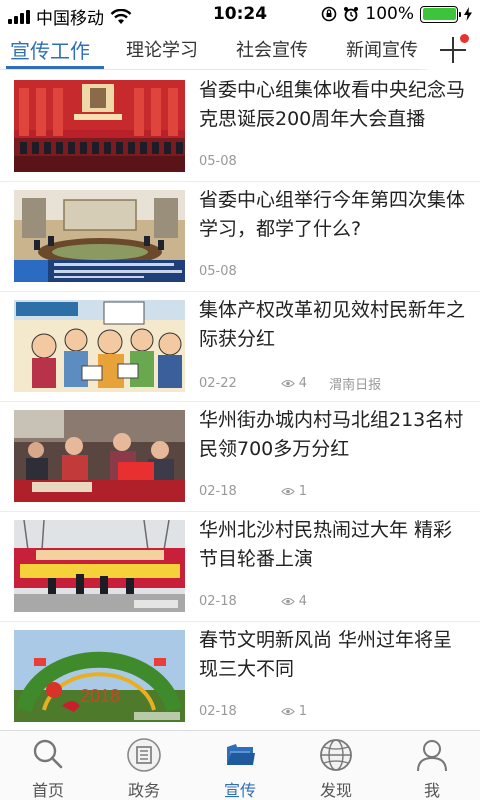 Image resolution: width=480 pixels, height=800 pixels. Describe the element at coordinates (326, 544) in the screenshot. I see `news-title: 华州北沙村民热闹过大年 精彩节目轮番上演` at that location.